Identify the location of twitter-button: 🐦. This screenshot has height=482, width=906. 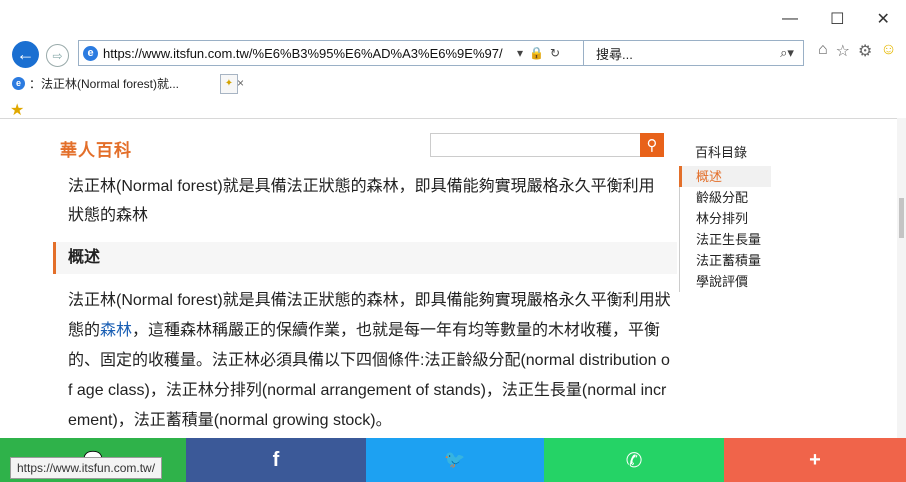
(455, 460).